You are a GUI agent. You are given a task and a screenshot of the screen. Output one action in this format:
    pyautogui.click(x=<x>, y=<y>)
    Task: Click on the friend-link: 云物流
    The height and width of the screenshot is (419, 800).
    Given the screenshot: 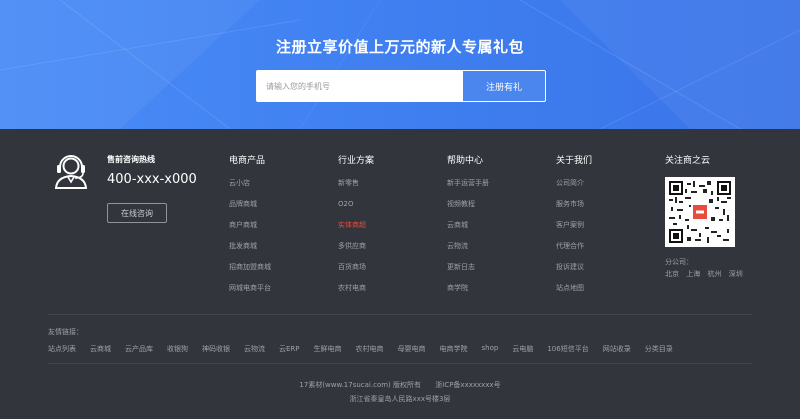 What is the action you would take?
    pyautogui.click(x=254, y=349)
    